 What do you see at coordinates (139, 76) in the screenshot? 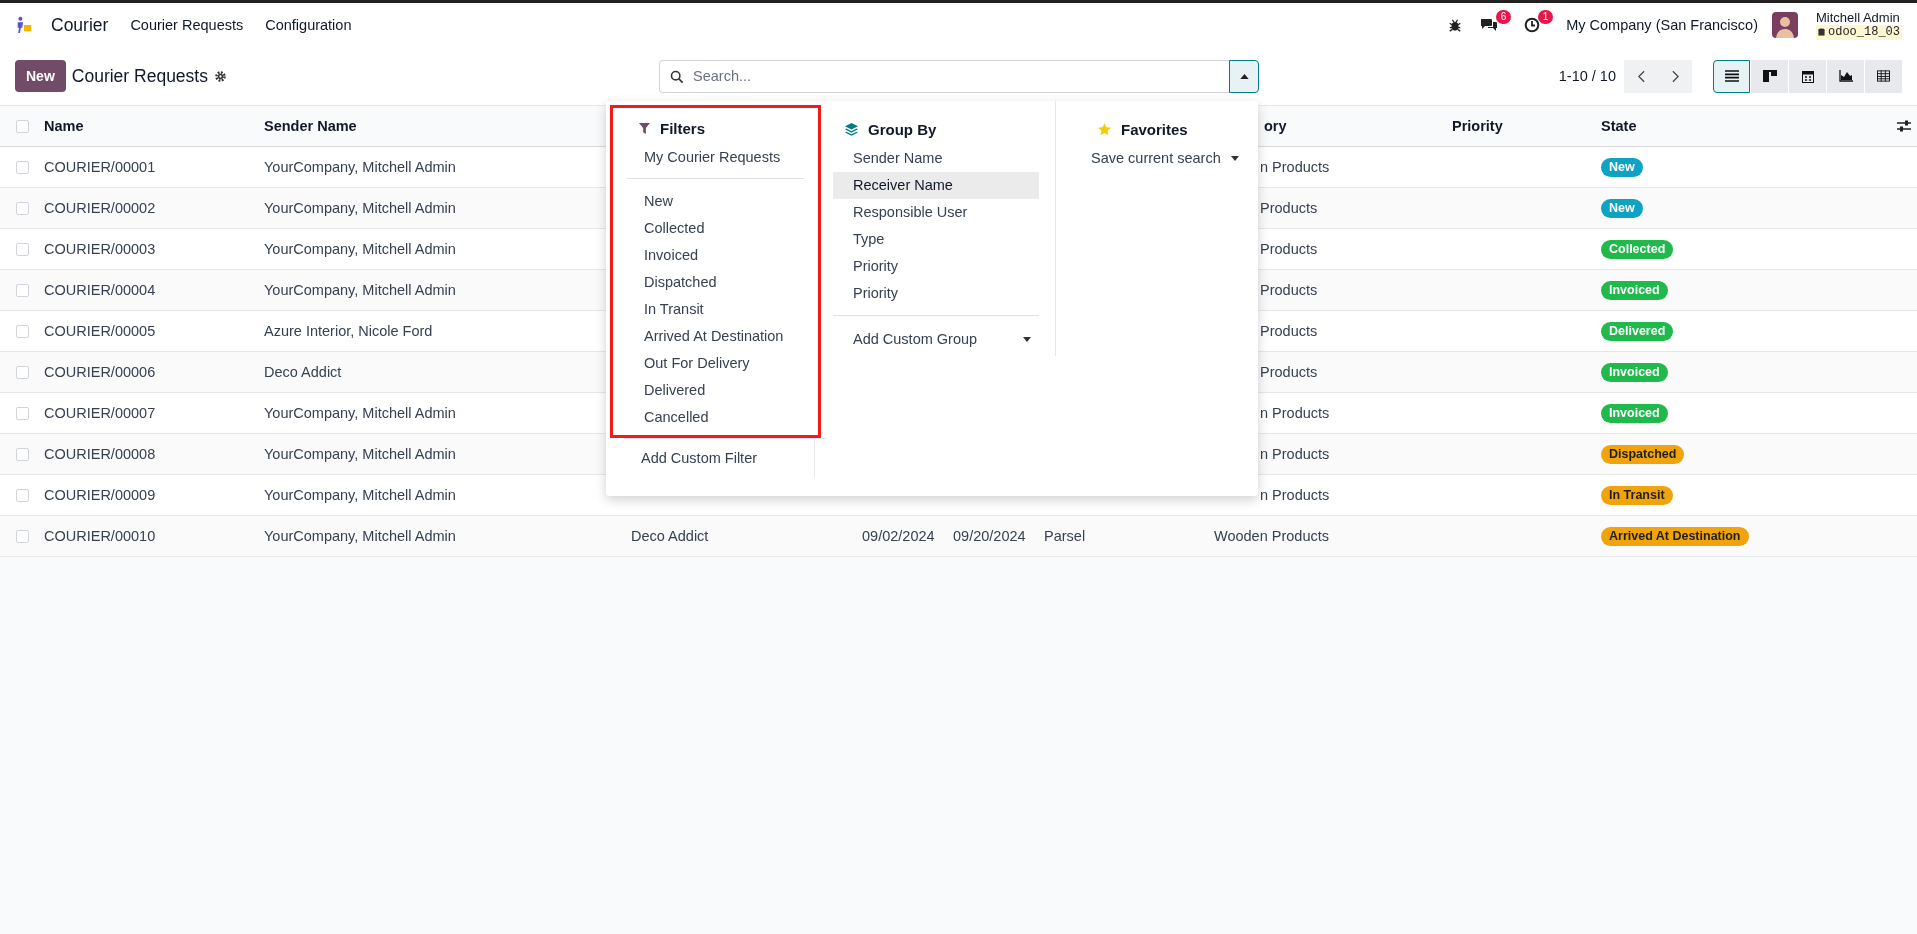
I see `page-title: Courier Requests` at bounding box center [139, 76].